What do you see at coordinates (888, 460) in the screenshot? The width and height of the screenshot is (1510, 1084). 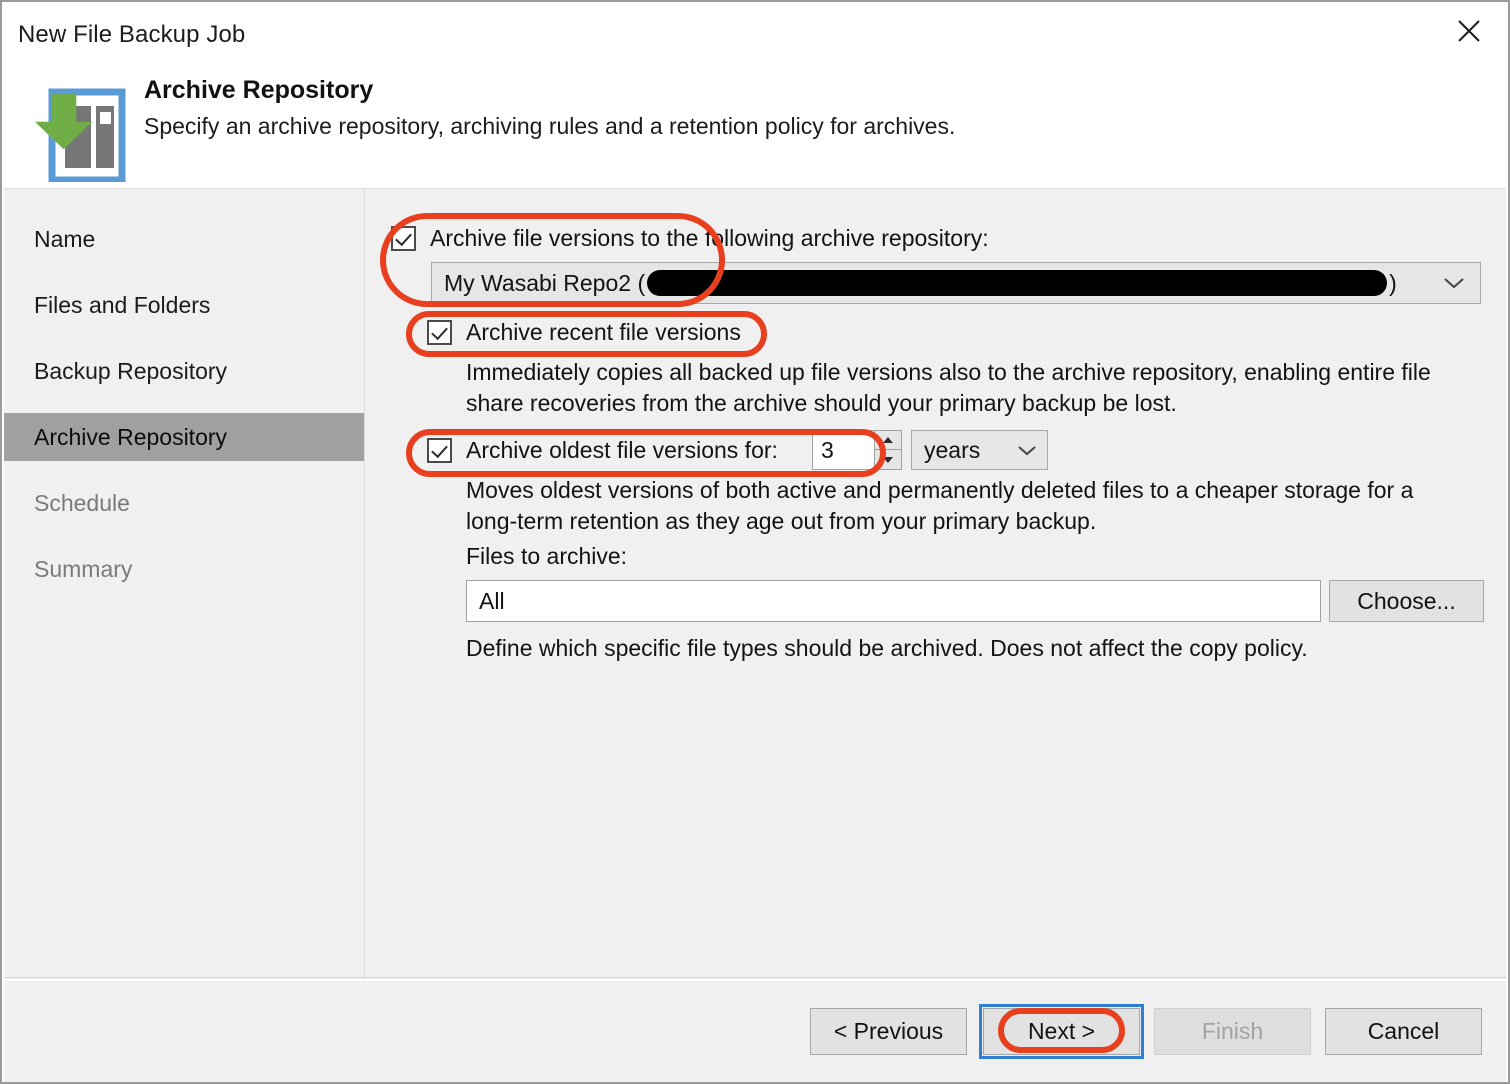 I see `spinner-down-icon` at bounding box center [888, 460].